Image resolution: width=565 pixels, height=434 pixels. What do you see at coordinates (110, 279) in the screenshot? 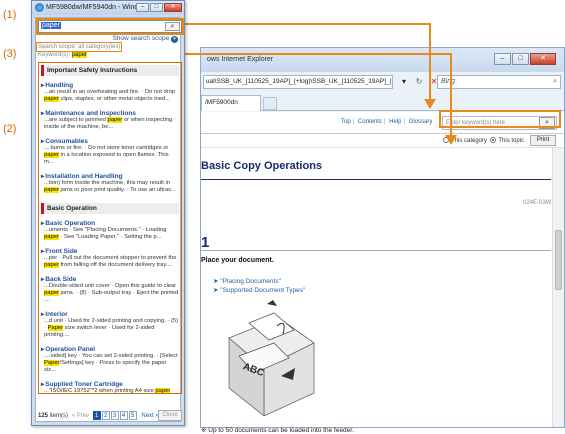
I see `result-item-link: ▸Back Side` at bounding box center [110, 279].